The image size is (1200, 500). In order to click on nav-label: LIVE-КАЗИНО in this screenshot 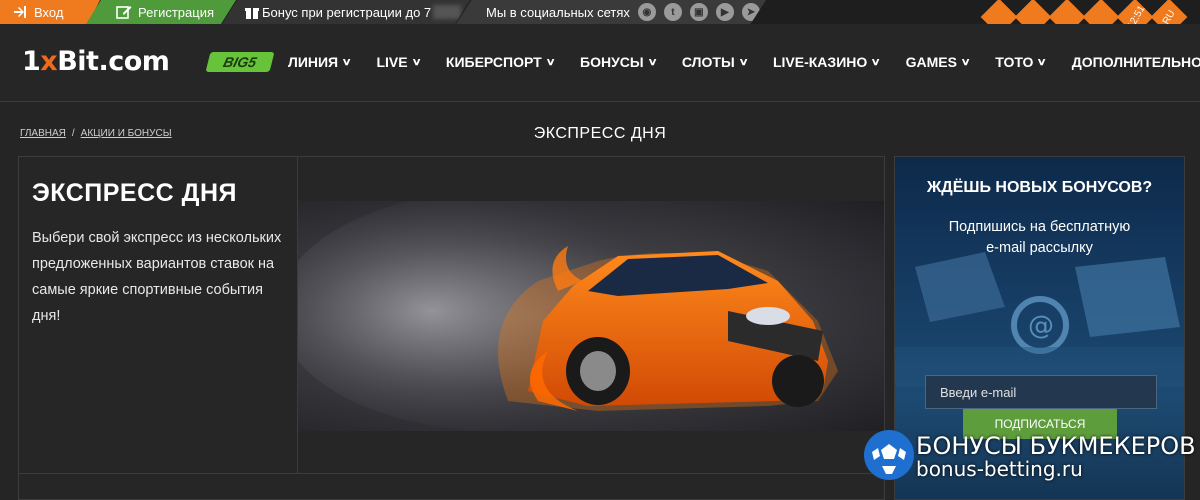, I will do `click(820, 62)`.